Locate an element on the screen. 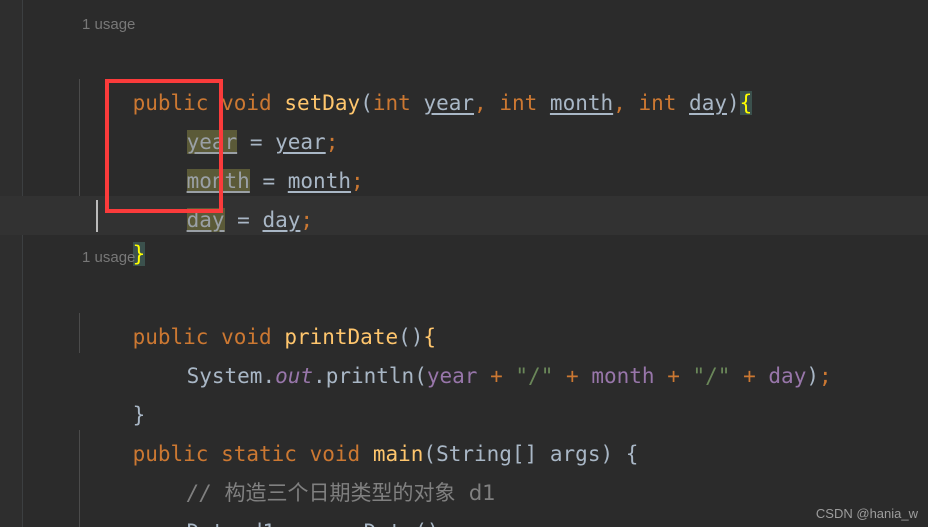  type-date: Date is located at coordinates (212, 523).